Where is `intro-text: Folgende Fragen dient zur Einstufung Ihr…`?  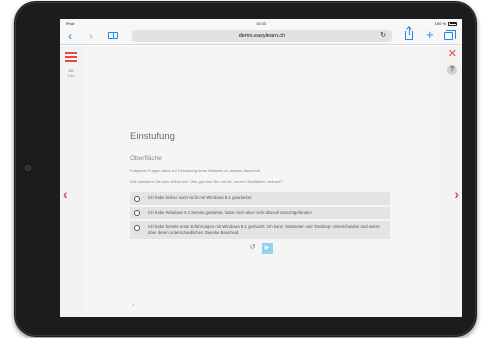
intro-text: Folgende Fragen dient zur Einstufung Ihr… is located at coordinates (195, 170).